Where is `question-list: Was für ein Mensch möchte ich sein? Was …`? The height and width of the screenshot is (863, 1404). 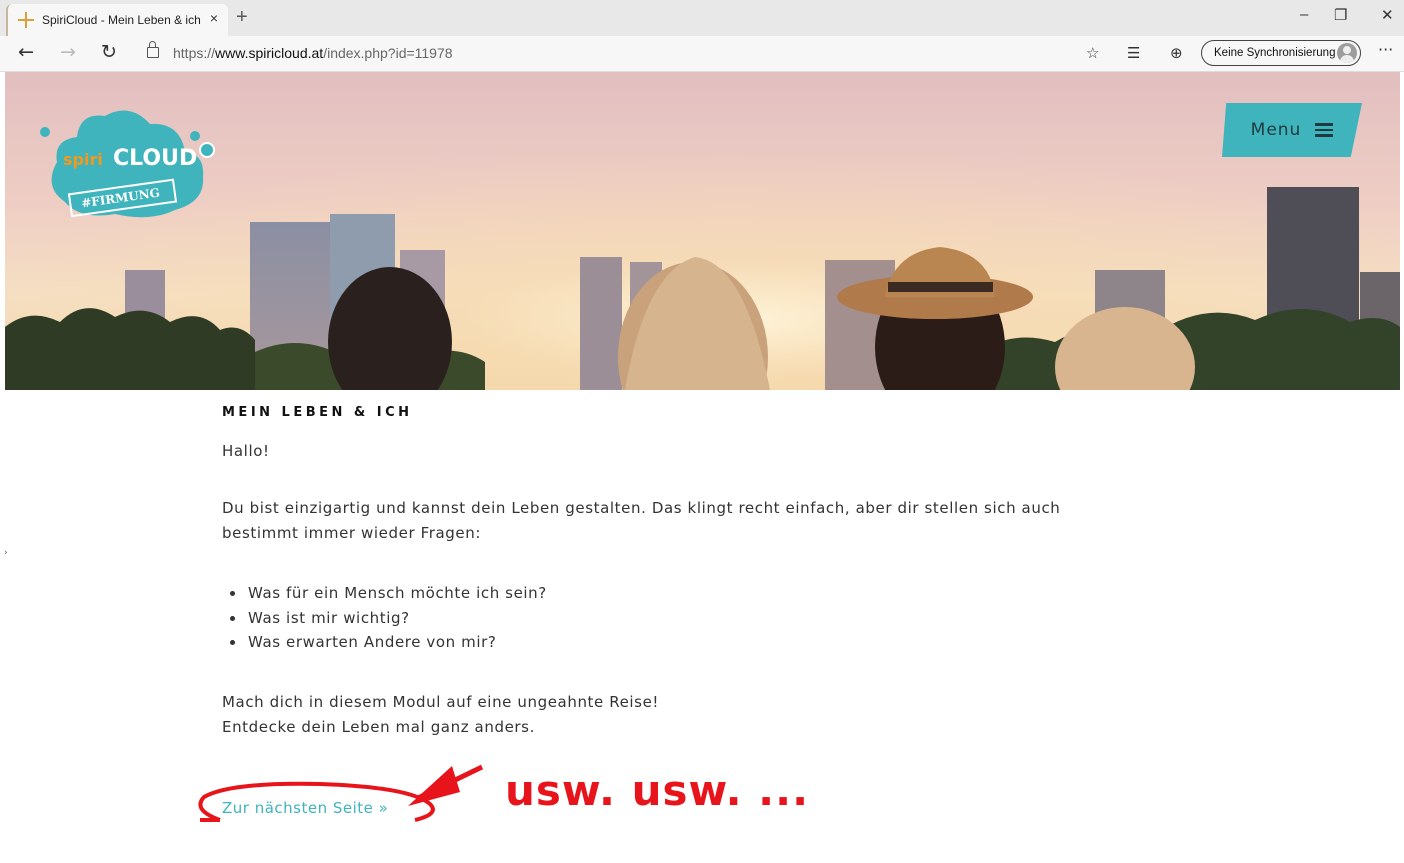 question-list: Was für ein Mensch möchte ich sein? Was … is located at coordinates (384, 618).